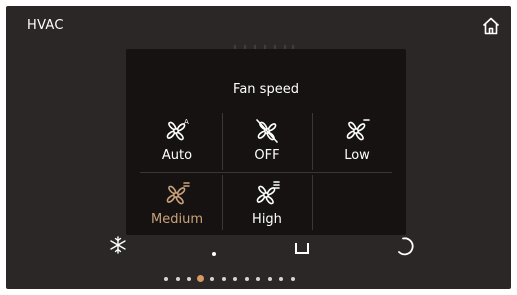  I want to click on page-dot-active, so click(200, 278).